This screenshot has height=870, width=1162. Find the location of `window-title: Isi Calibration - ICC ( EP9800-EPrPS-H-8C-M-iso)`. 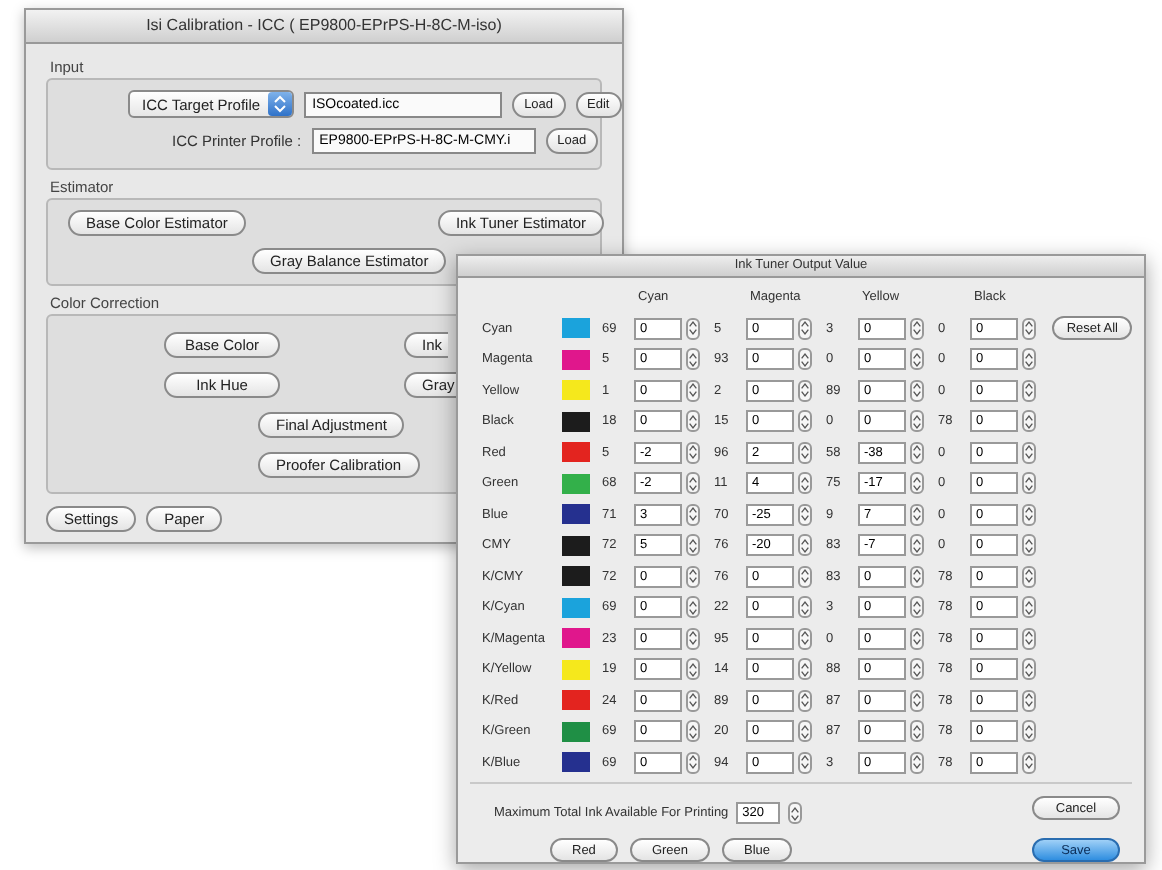

window-title: Isi Calibration - ICC ( EP9800-EPrPS-H-8C-M-iso) is located at coordinates (324, 27).